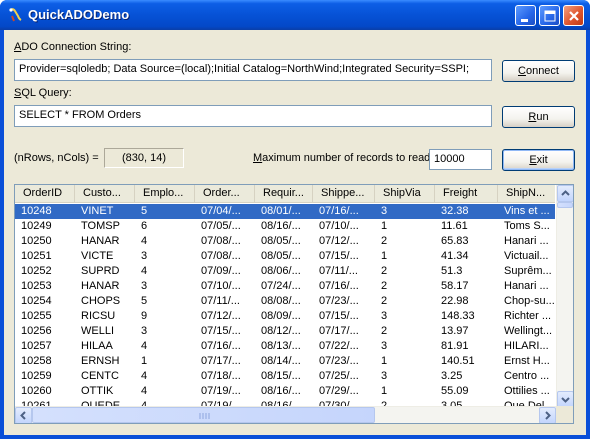  What do you see at coordinates (565, 193) in the screenshot?
I see `scroll-up-button` at bounding box center [565, 193].